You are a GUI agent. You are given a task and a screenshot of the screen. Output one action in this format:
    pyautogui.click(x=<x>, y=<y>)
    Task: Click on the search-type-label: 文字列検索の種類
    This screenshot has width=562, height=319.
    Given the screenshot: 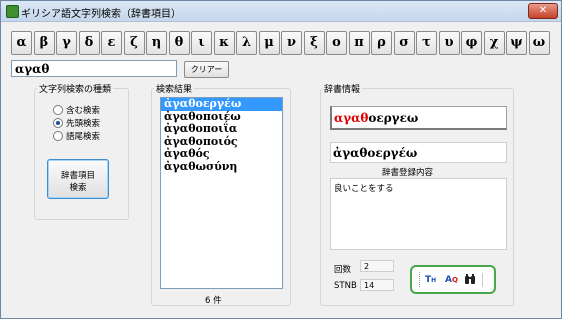 What is the action you would take?
    pyautogui.click(x=75, y=88)
    